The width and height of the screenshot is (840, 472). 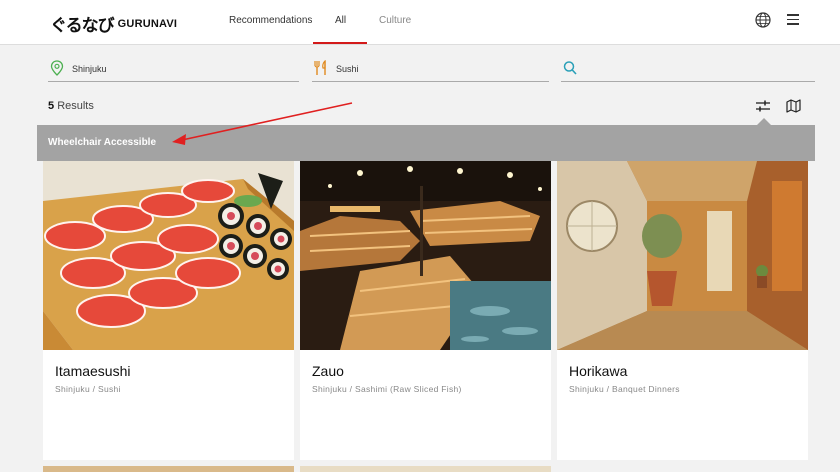 What do you see at coordinates (89, 69) in the screenshot?
I see `location-value: Shinjuku` at bounding box center [89, 69].